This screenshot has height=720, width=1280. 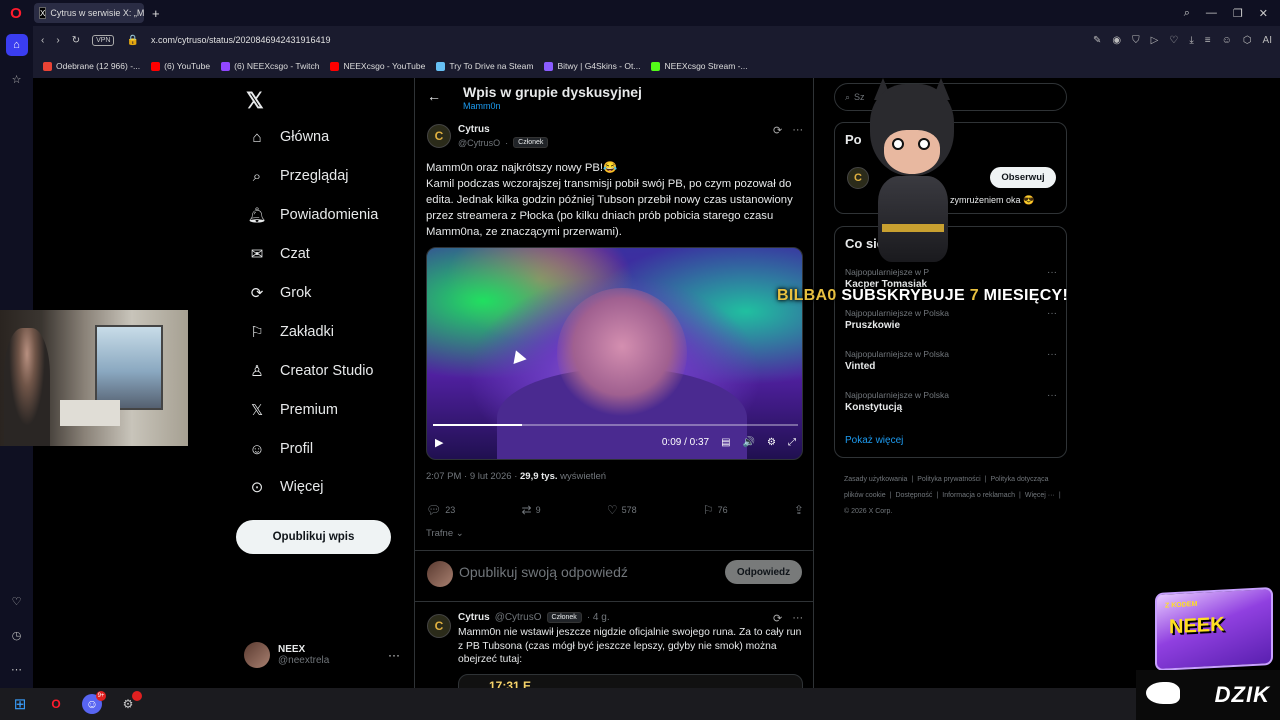 I want to click on steam-taskbar-icon: ⚙, so click(x=130, y=702).